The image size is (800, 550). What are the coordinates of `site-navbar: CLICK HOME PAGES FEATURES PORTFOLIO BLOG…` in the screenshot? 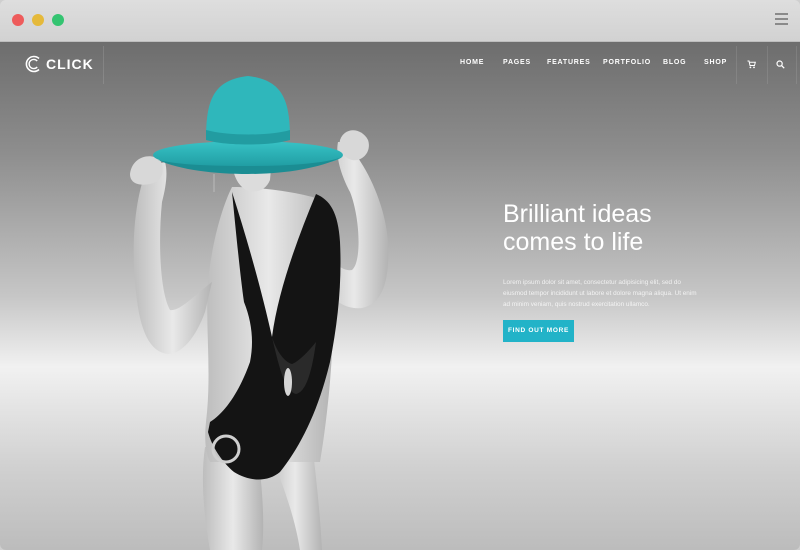 It's located at (400, 63).